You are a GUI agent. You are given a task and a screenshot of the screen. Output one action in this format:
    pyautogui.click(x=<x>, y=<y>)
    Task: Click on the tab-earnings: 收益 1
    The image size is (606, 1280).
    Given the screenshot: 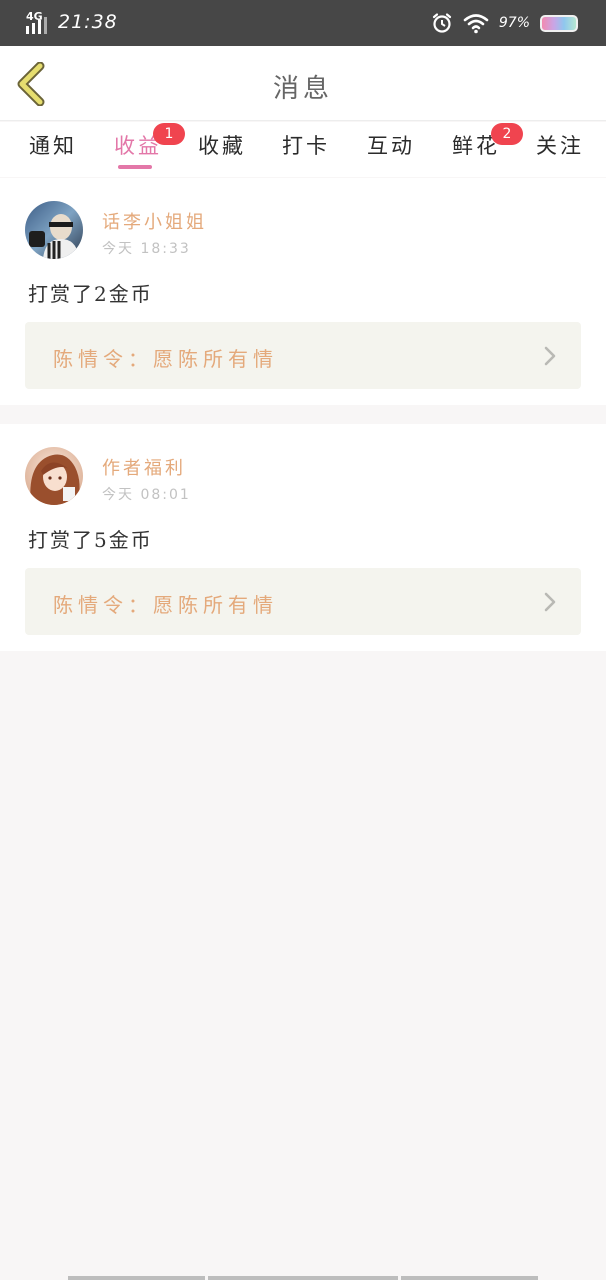 What is the action you would take?
    pyautogui.click(x=141, y=146)
    